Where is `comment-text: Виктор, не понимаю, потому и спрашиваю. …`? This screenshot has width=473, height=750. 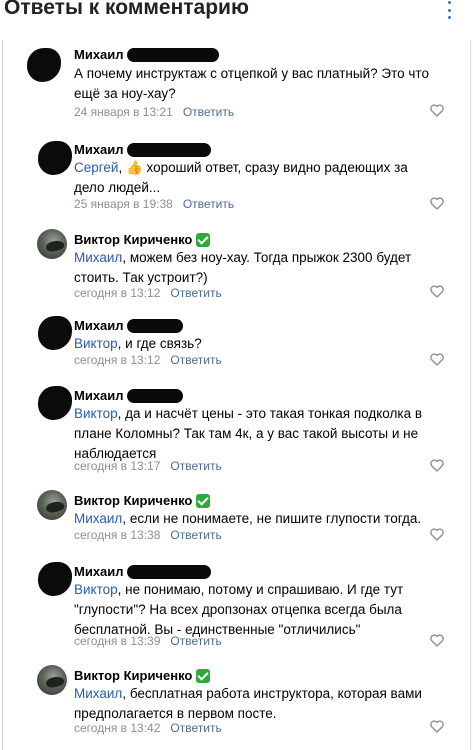
comment-text: Виктор, не понимаю, потому и спрашиваю. … is located at coordinates (239, 609).